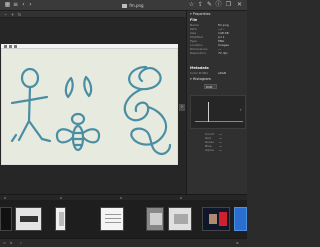 The image size is (320, 247). Describe the element at coordinates (7, 5) in the screenshot. I see `grid-icon: ▦` at that location.